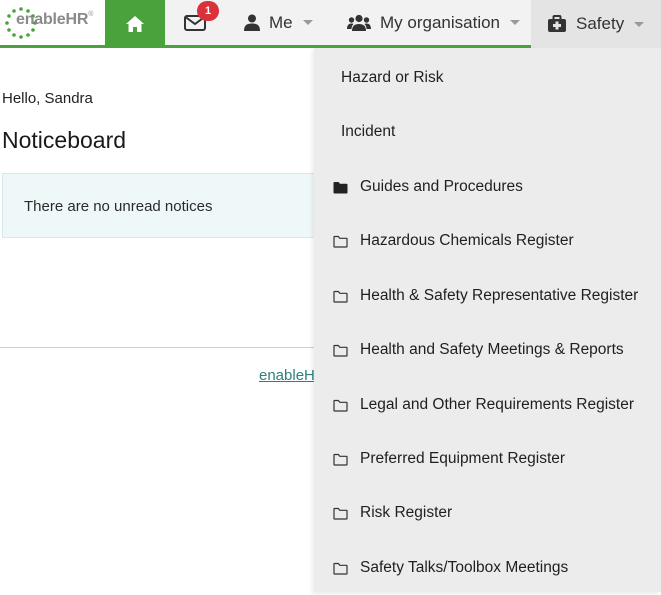  I want to click on home-icon, so click(135, 24).